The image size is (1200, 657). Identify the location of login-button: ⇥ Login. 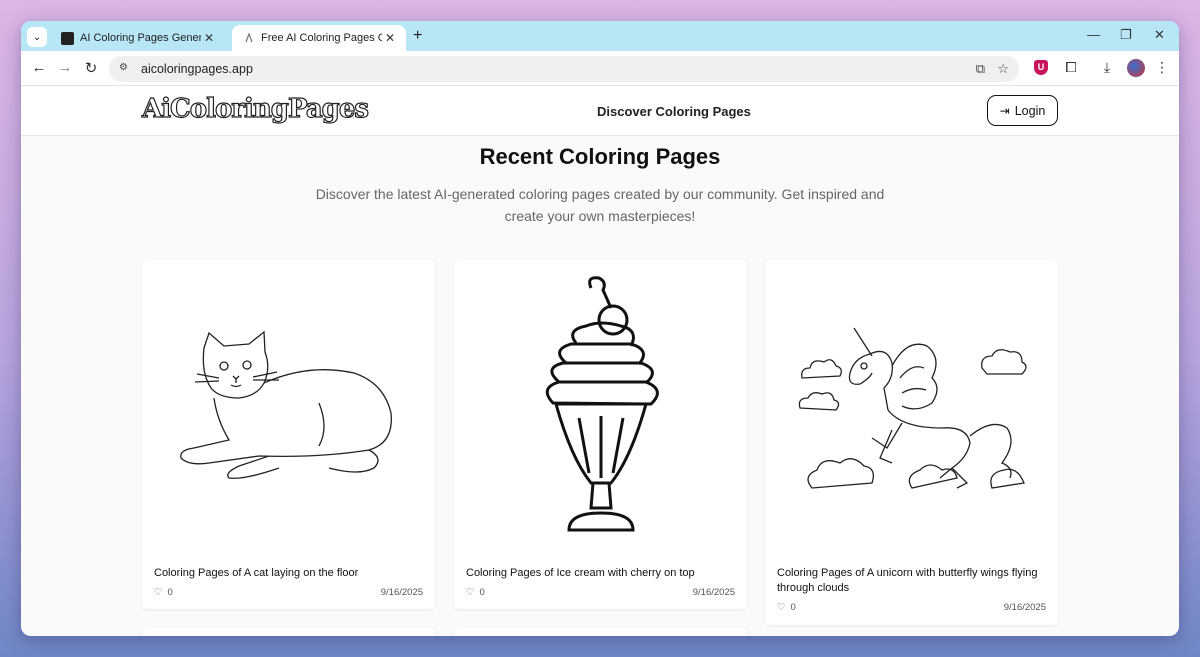
(1022, 110).